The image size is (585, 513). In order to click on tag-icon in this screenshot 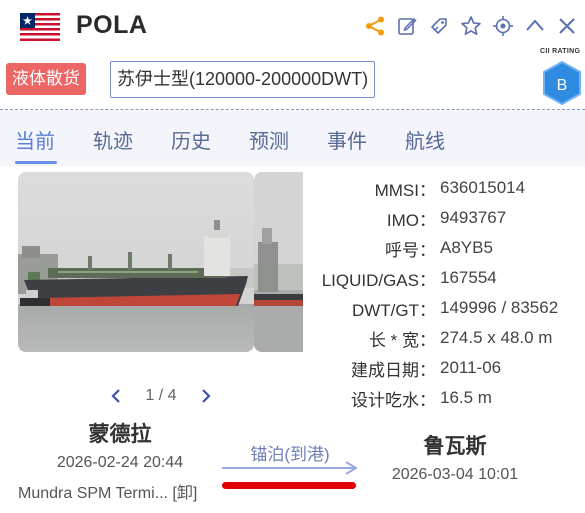, I will do `click(439, 26)`.